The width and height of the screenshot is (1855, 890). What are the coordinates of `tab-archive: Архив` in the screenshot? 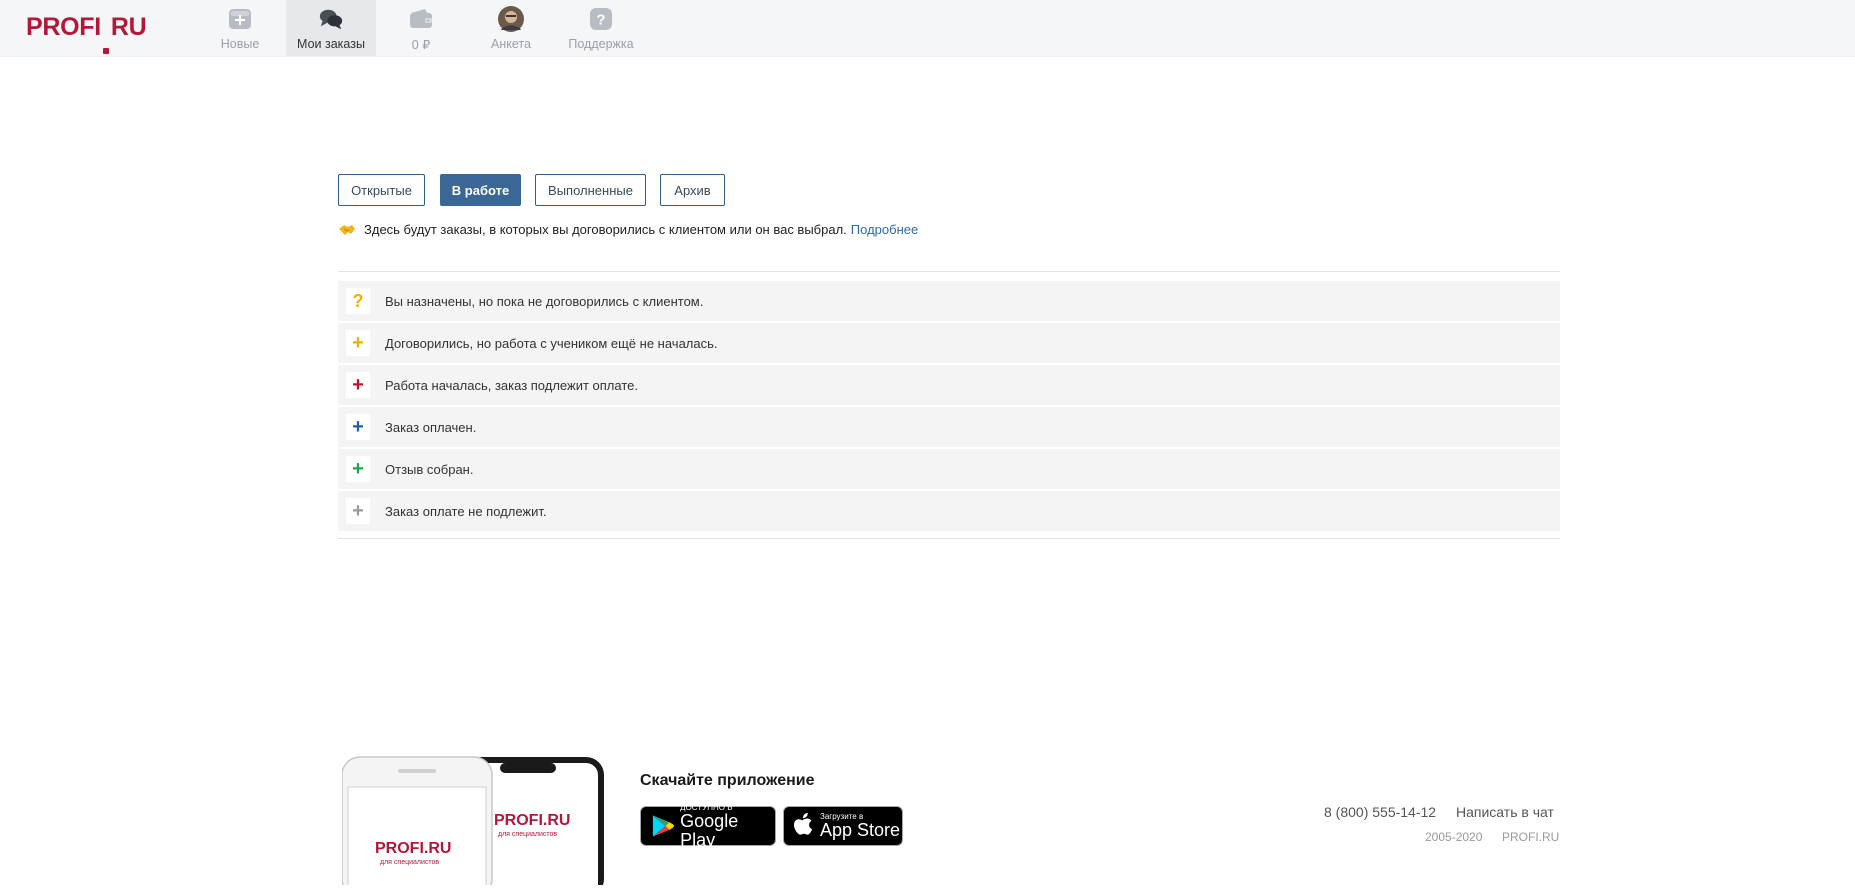 It's located at (692, 190).